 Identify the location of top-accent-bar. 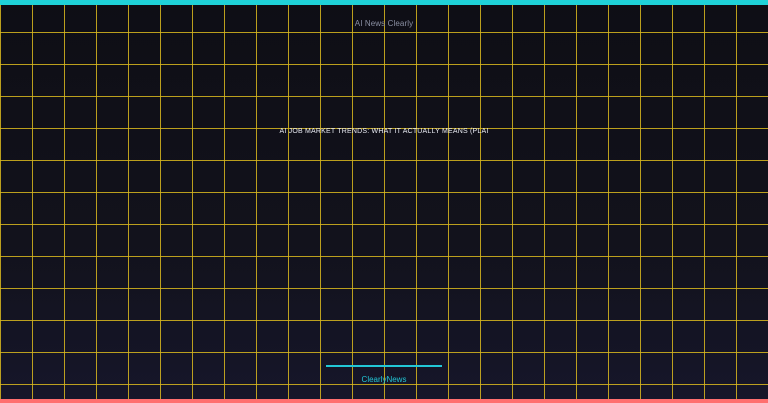
(384, 2).